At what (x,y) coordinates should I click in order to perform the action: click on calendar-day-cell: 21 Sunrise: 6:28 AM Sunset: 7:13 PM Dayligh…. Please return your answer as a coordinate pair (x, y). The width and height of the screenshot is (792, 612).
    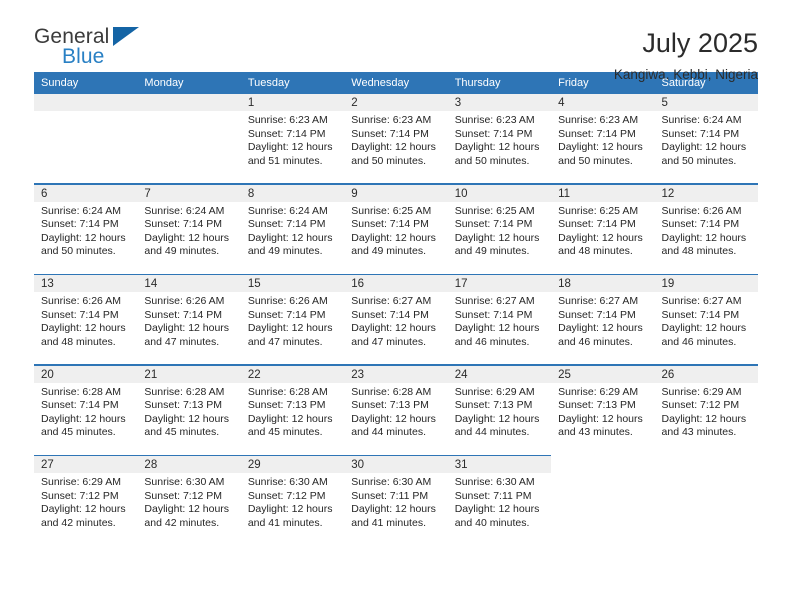
    Looking at the image, I should click on (189, 410).